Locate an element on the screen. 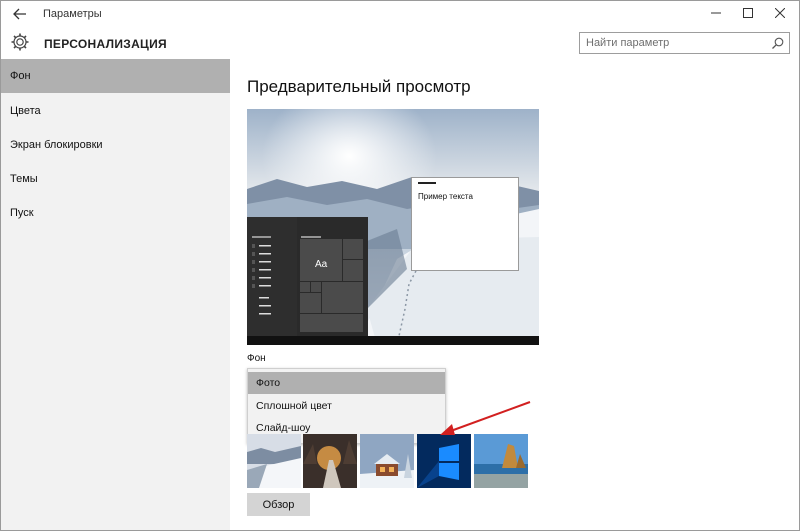  search-icon is located at coordinates (778, 43).